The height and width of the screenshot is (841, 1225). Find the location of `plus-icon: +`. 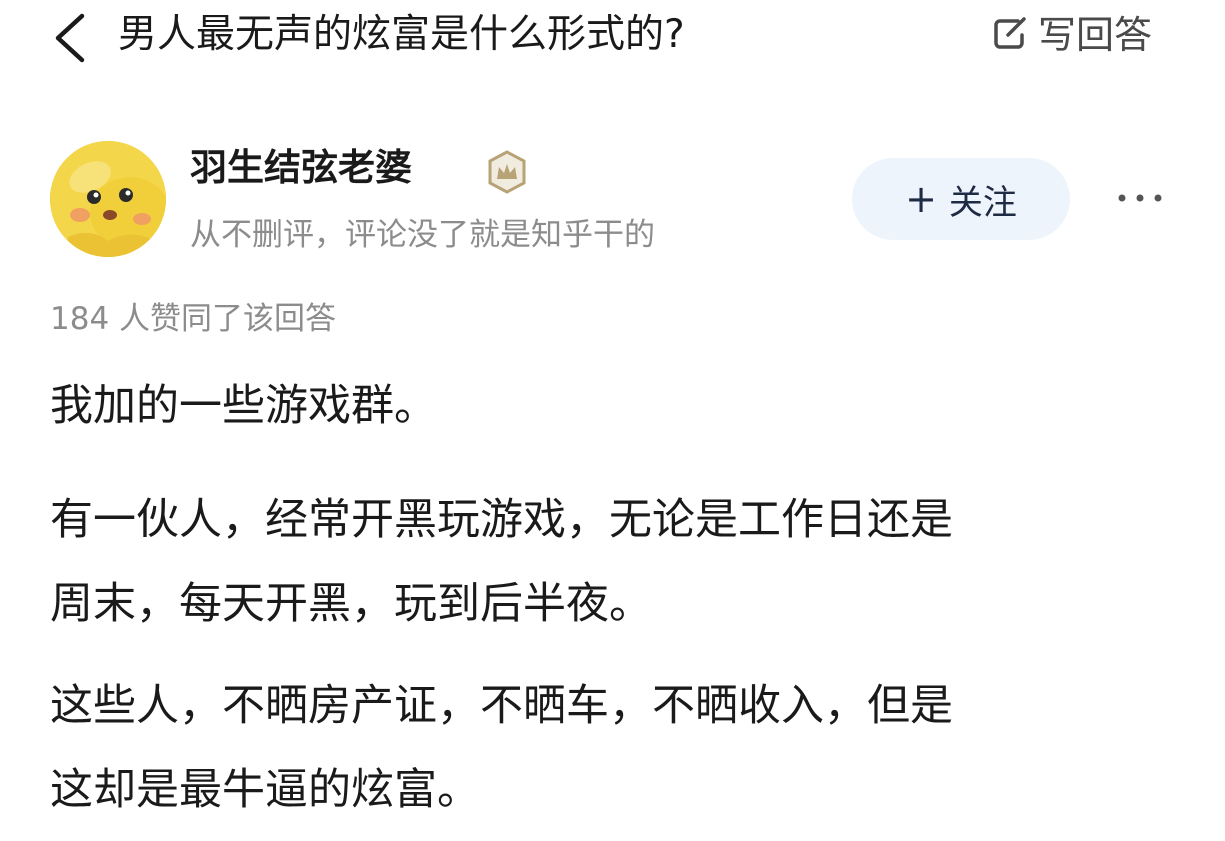

plus-icon: + is located at coordinates (921, 199).